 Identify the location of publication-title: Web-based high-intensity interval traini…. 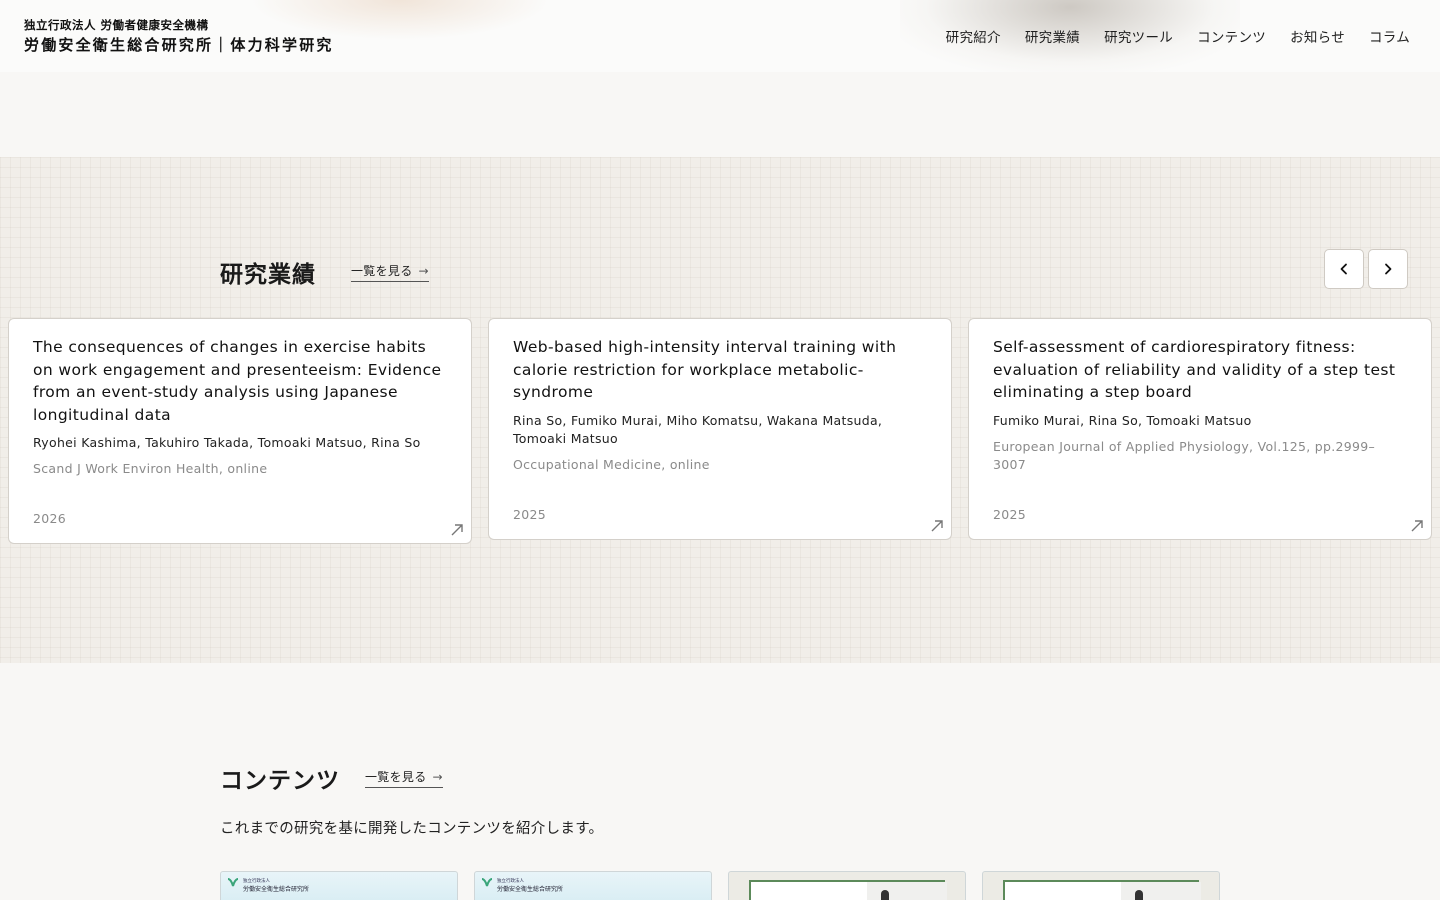
(705, 369).